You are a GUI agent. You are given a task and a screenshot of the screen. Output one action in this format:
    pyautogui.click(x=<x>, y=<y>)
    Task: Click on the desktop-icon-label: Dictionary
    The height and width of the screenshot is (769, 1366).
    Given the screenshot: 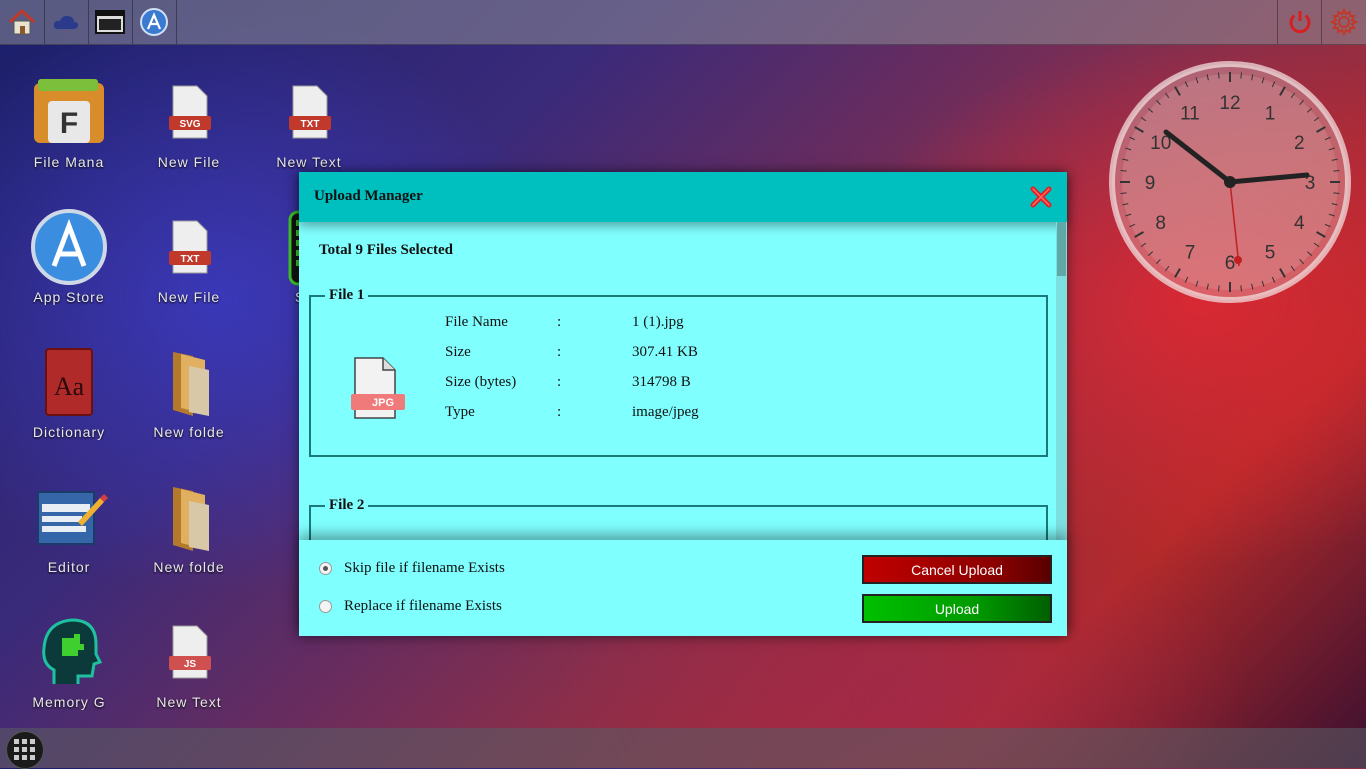 What is the action you would take?
    pyautogui.click(x=69, y=432)
    